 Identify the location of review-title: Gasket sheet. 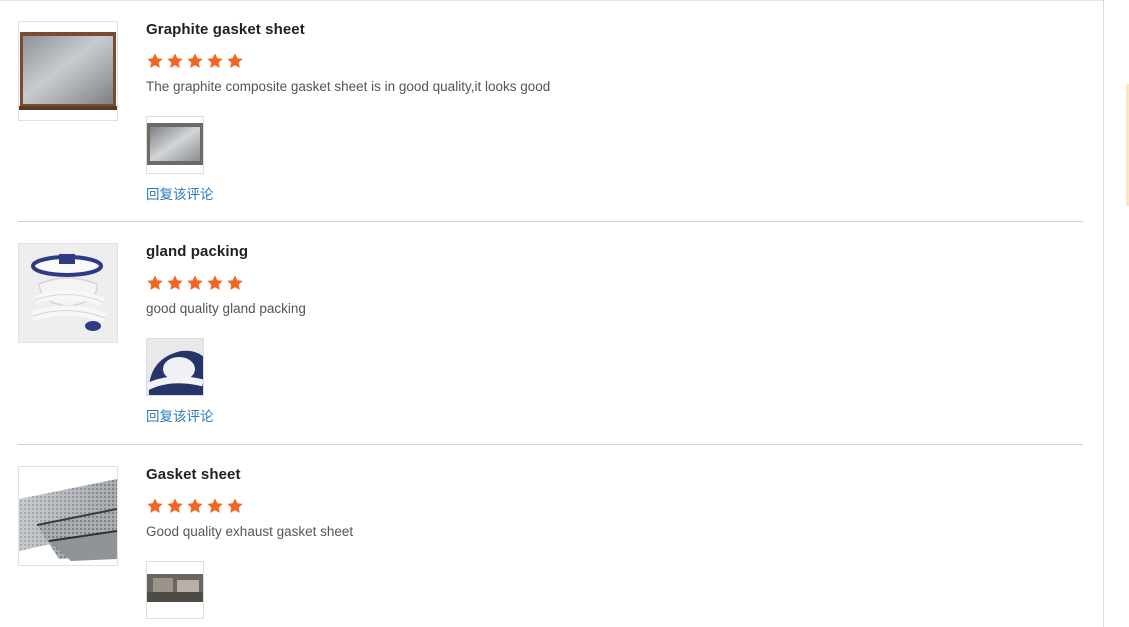
(193, 474).